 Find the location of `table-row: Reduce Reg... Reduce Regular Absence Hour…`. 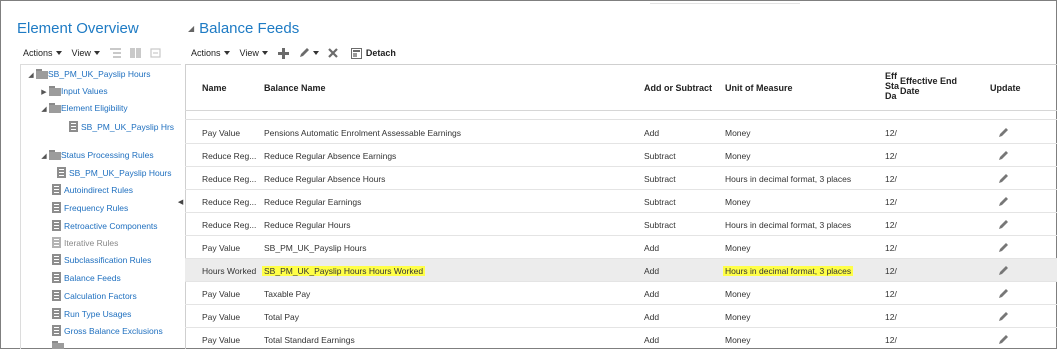

table-row: Reduce Reg... Reduce Regular Absence Hour… is located at coordinates (621, 178).